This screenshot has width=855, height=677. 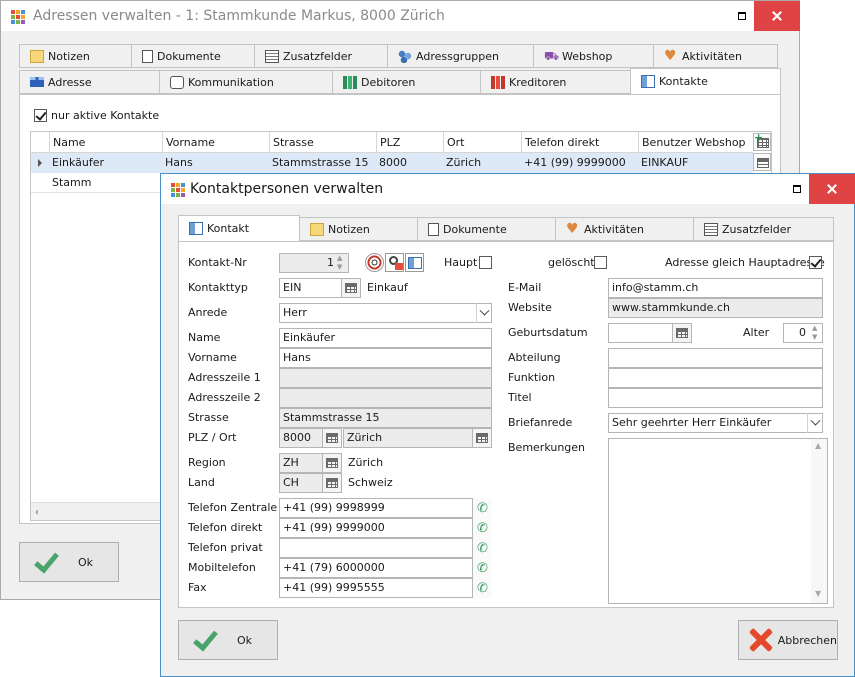 I want to click on ort-lookup-button, so click(x=482, y=438).